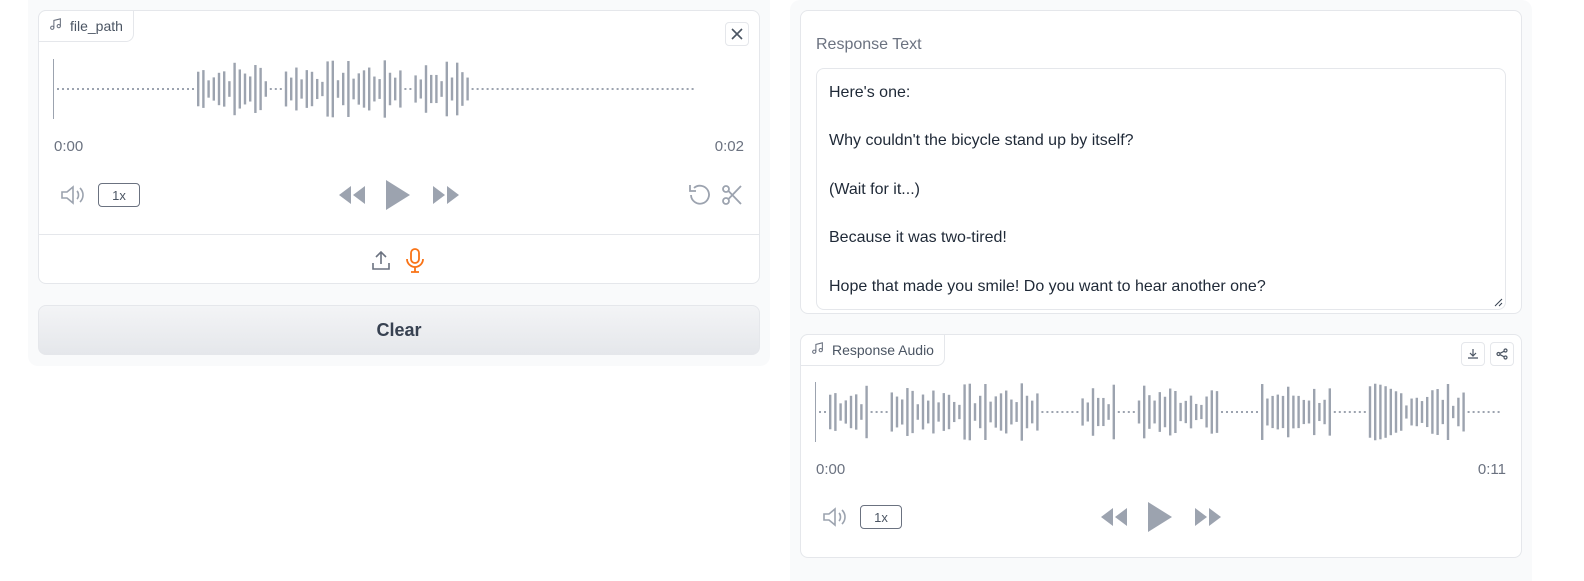  I want to click on upload-button, so click(381, 260).